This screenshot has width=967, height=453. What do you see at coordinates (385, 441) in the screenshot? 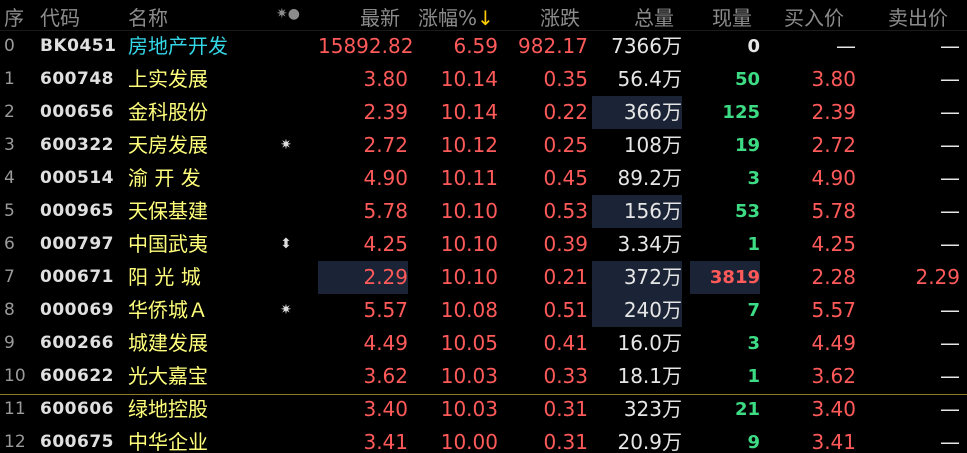
I see `latest-price: 3.41` at bounding box center [385, 441].